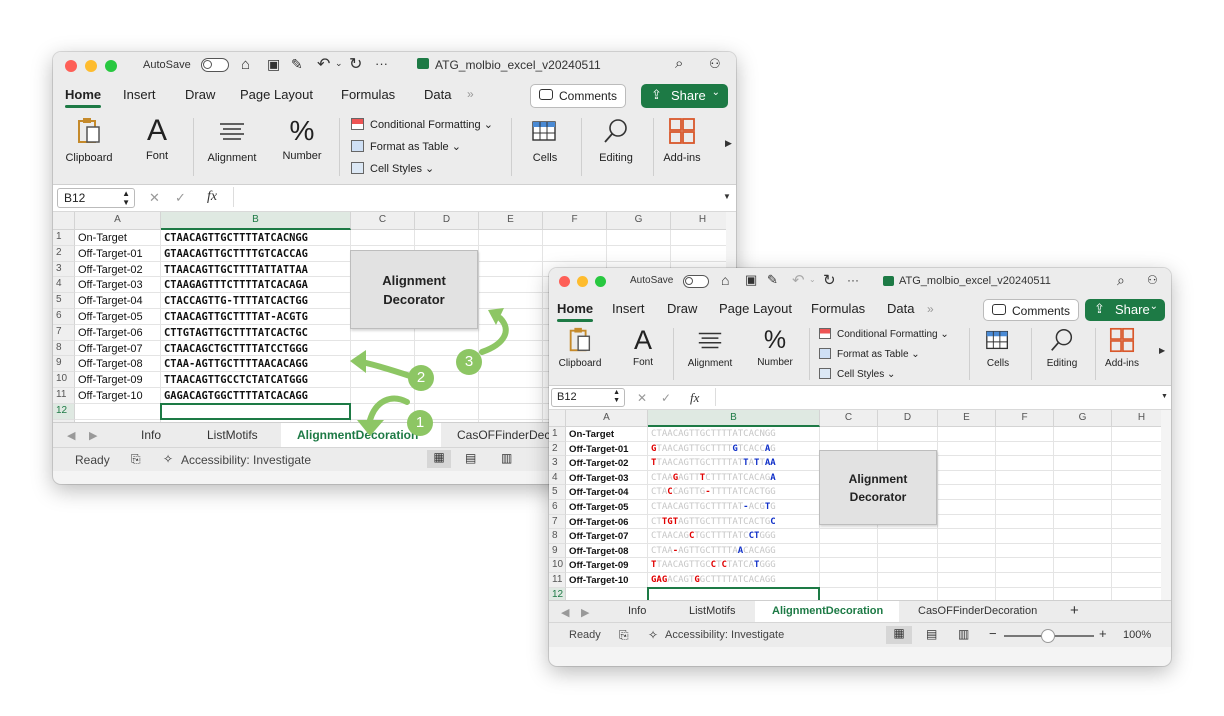  Describe the element at coordinates (684, 96) in the screenshot. I see `share-button: ⇪ Share ⌄` at that location.